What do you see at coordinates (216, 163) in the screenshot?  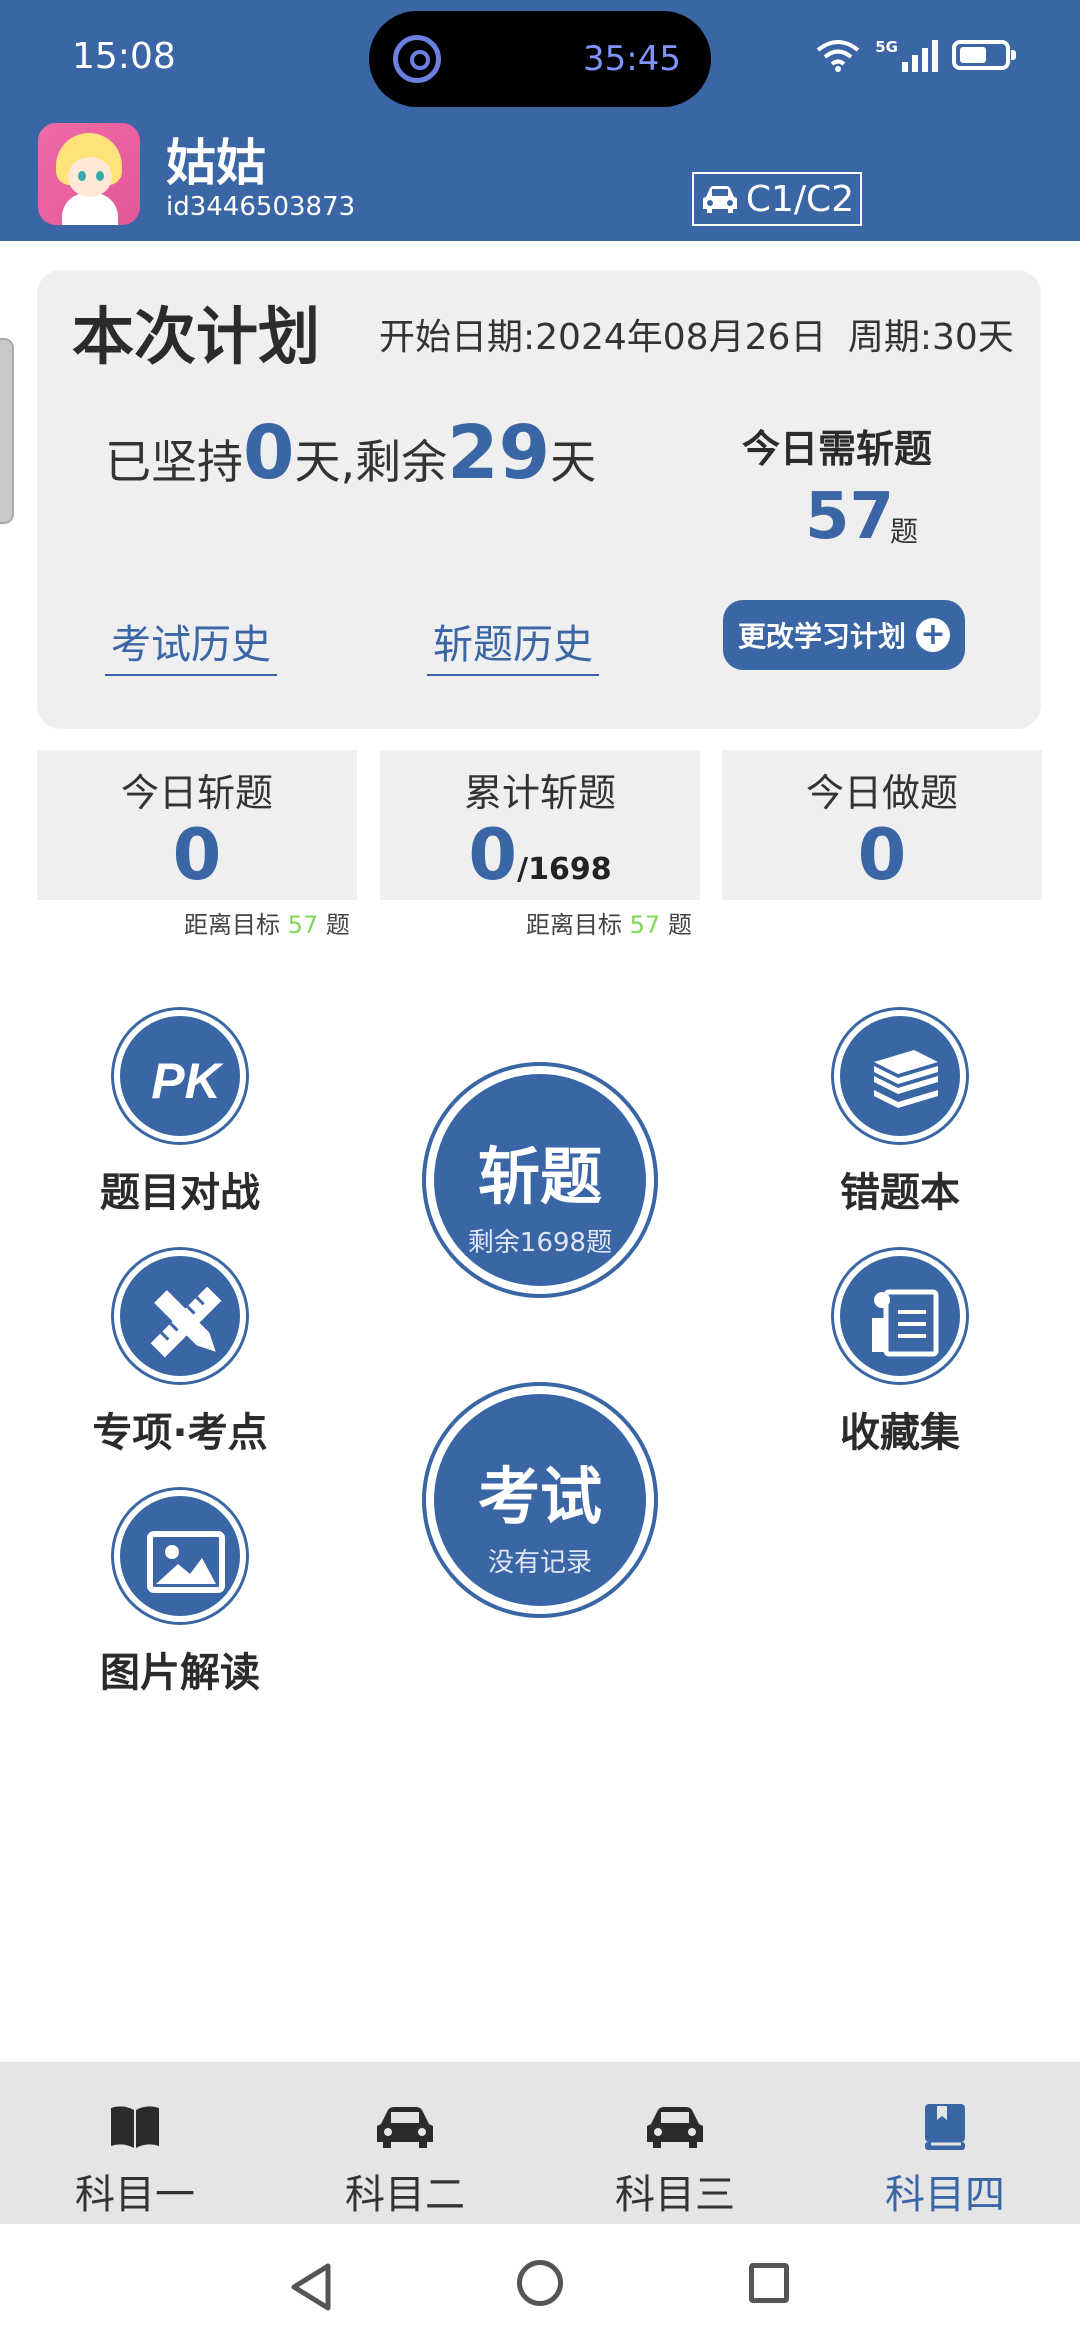 I see `user-name: 姑姑` at bounding box center [216, 163].